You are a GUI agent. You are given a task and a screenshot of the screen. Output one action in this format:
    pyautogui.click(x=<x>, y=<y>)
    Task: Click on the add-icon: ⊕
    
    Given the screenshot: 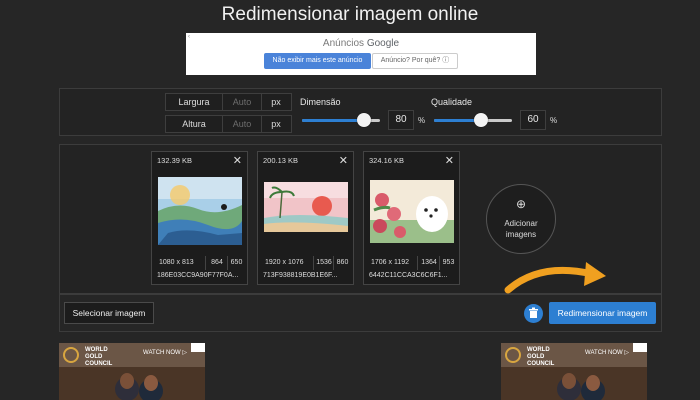 What is the action you would take?
    pyautogui.click(x=521, y=204)
    